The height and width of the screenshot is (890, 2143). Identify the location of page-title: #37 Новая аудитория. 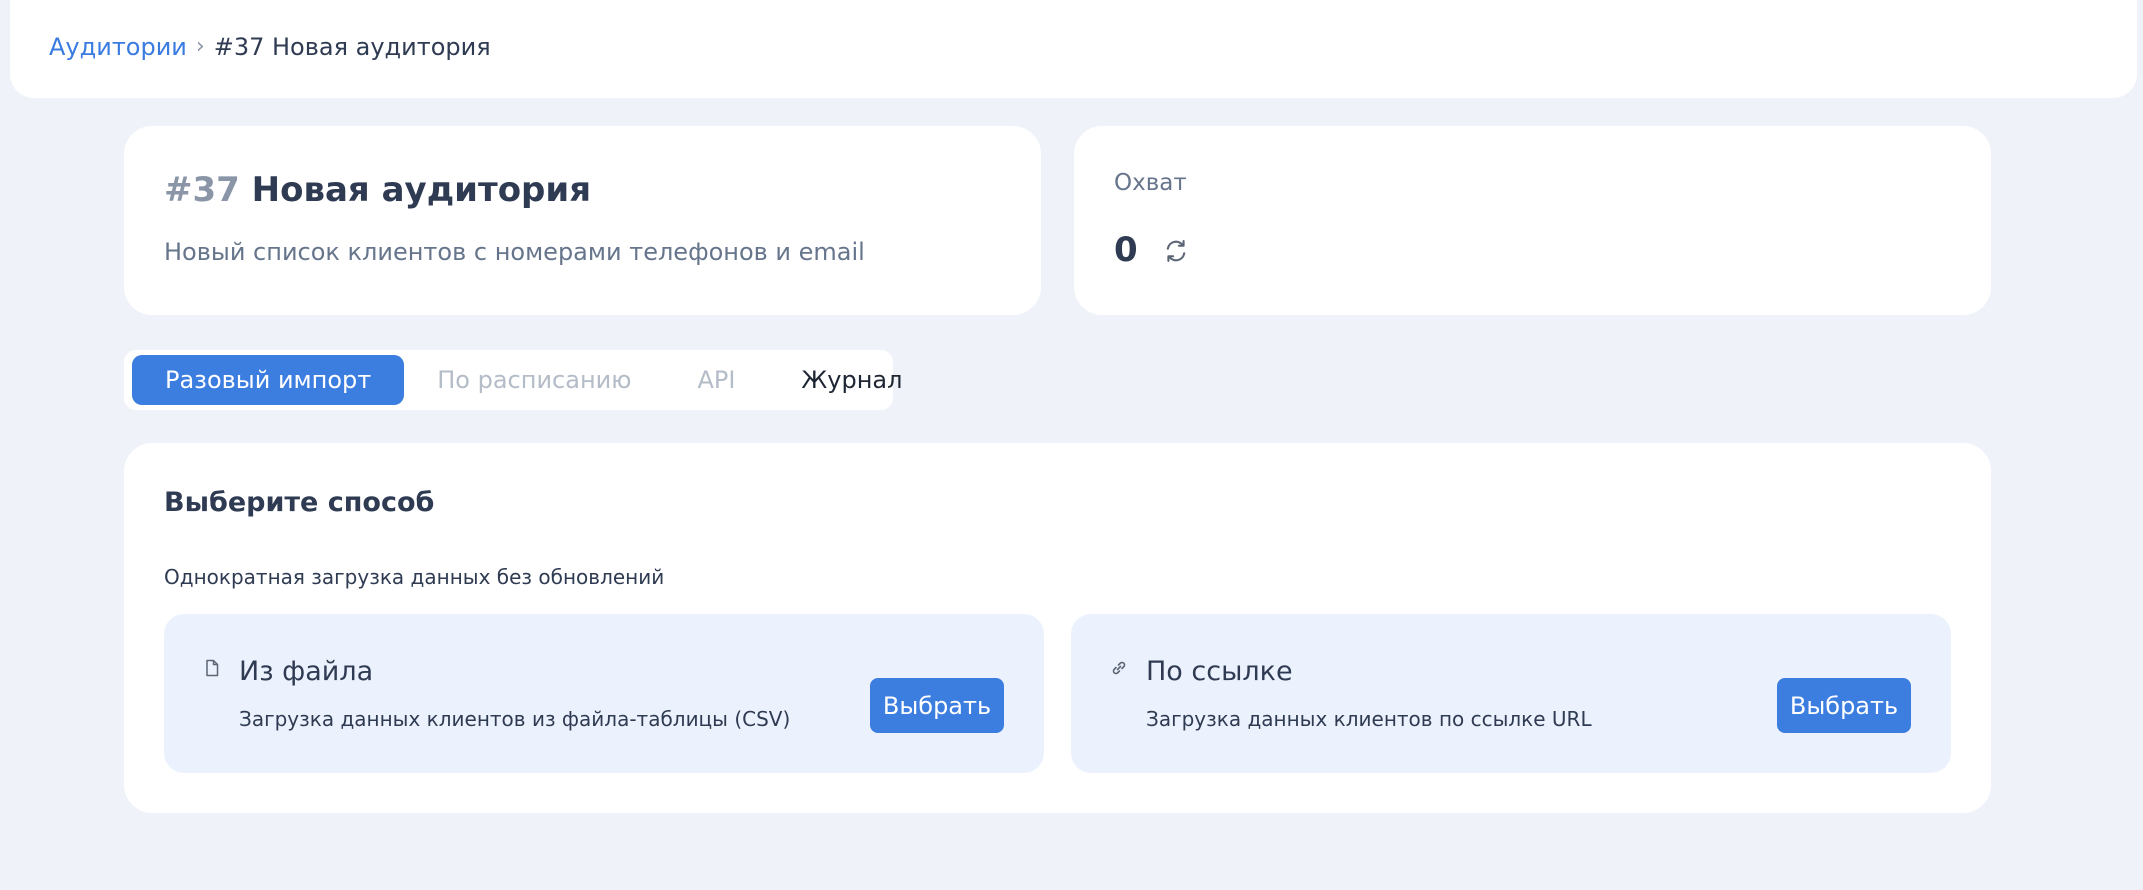
(377, 190).